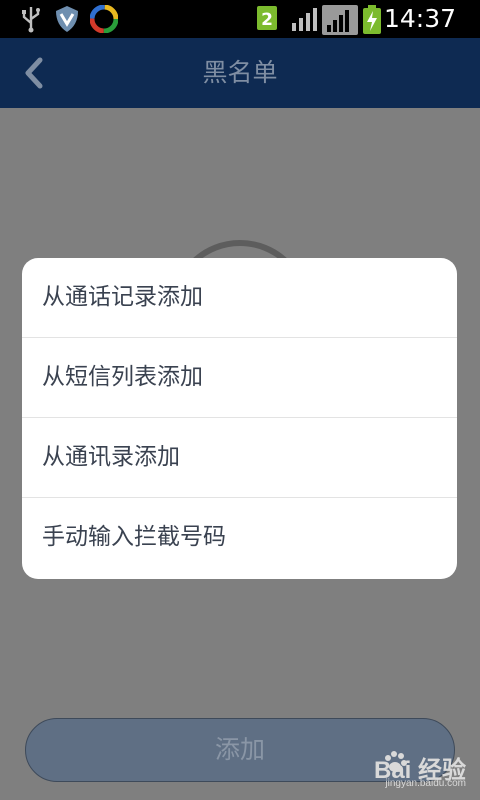 Image resolution: width=480 pixels, height=800 pixels. I want to click on back-button, so click(35, 73).